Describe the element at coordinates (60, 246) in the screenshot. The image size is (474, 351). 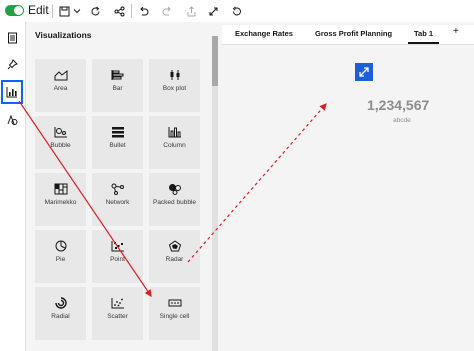
I see `pie-chart-icon` at that location.